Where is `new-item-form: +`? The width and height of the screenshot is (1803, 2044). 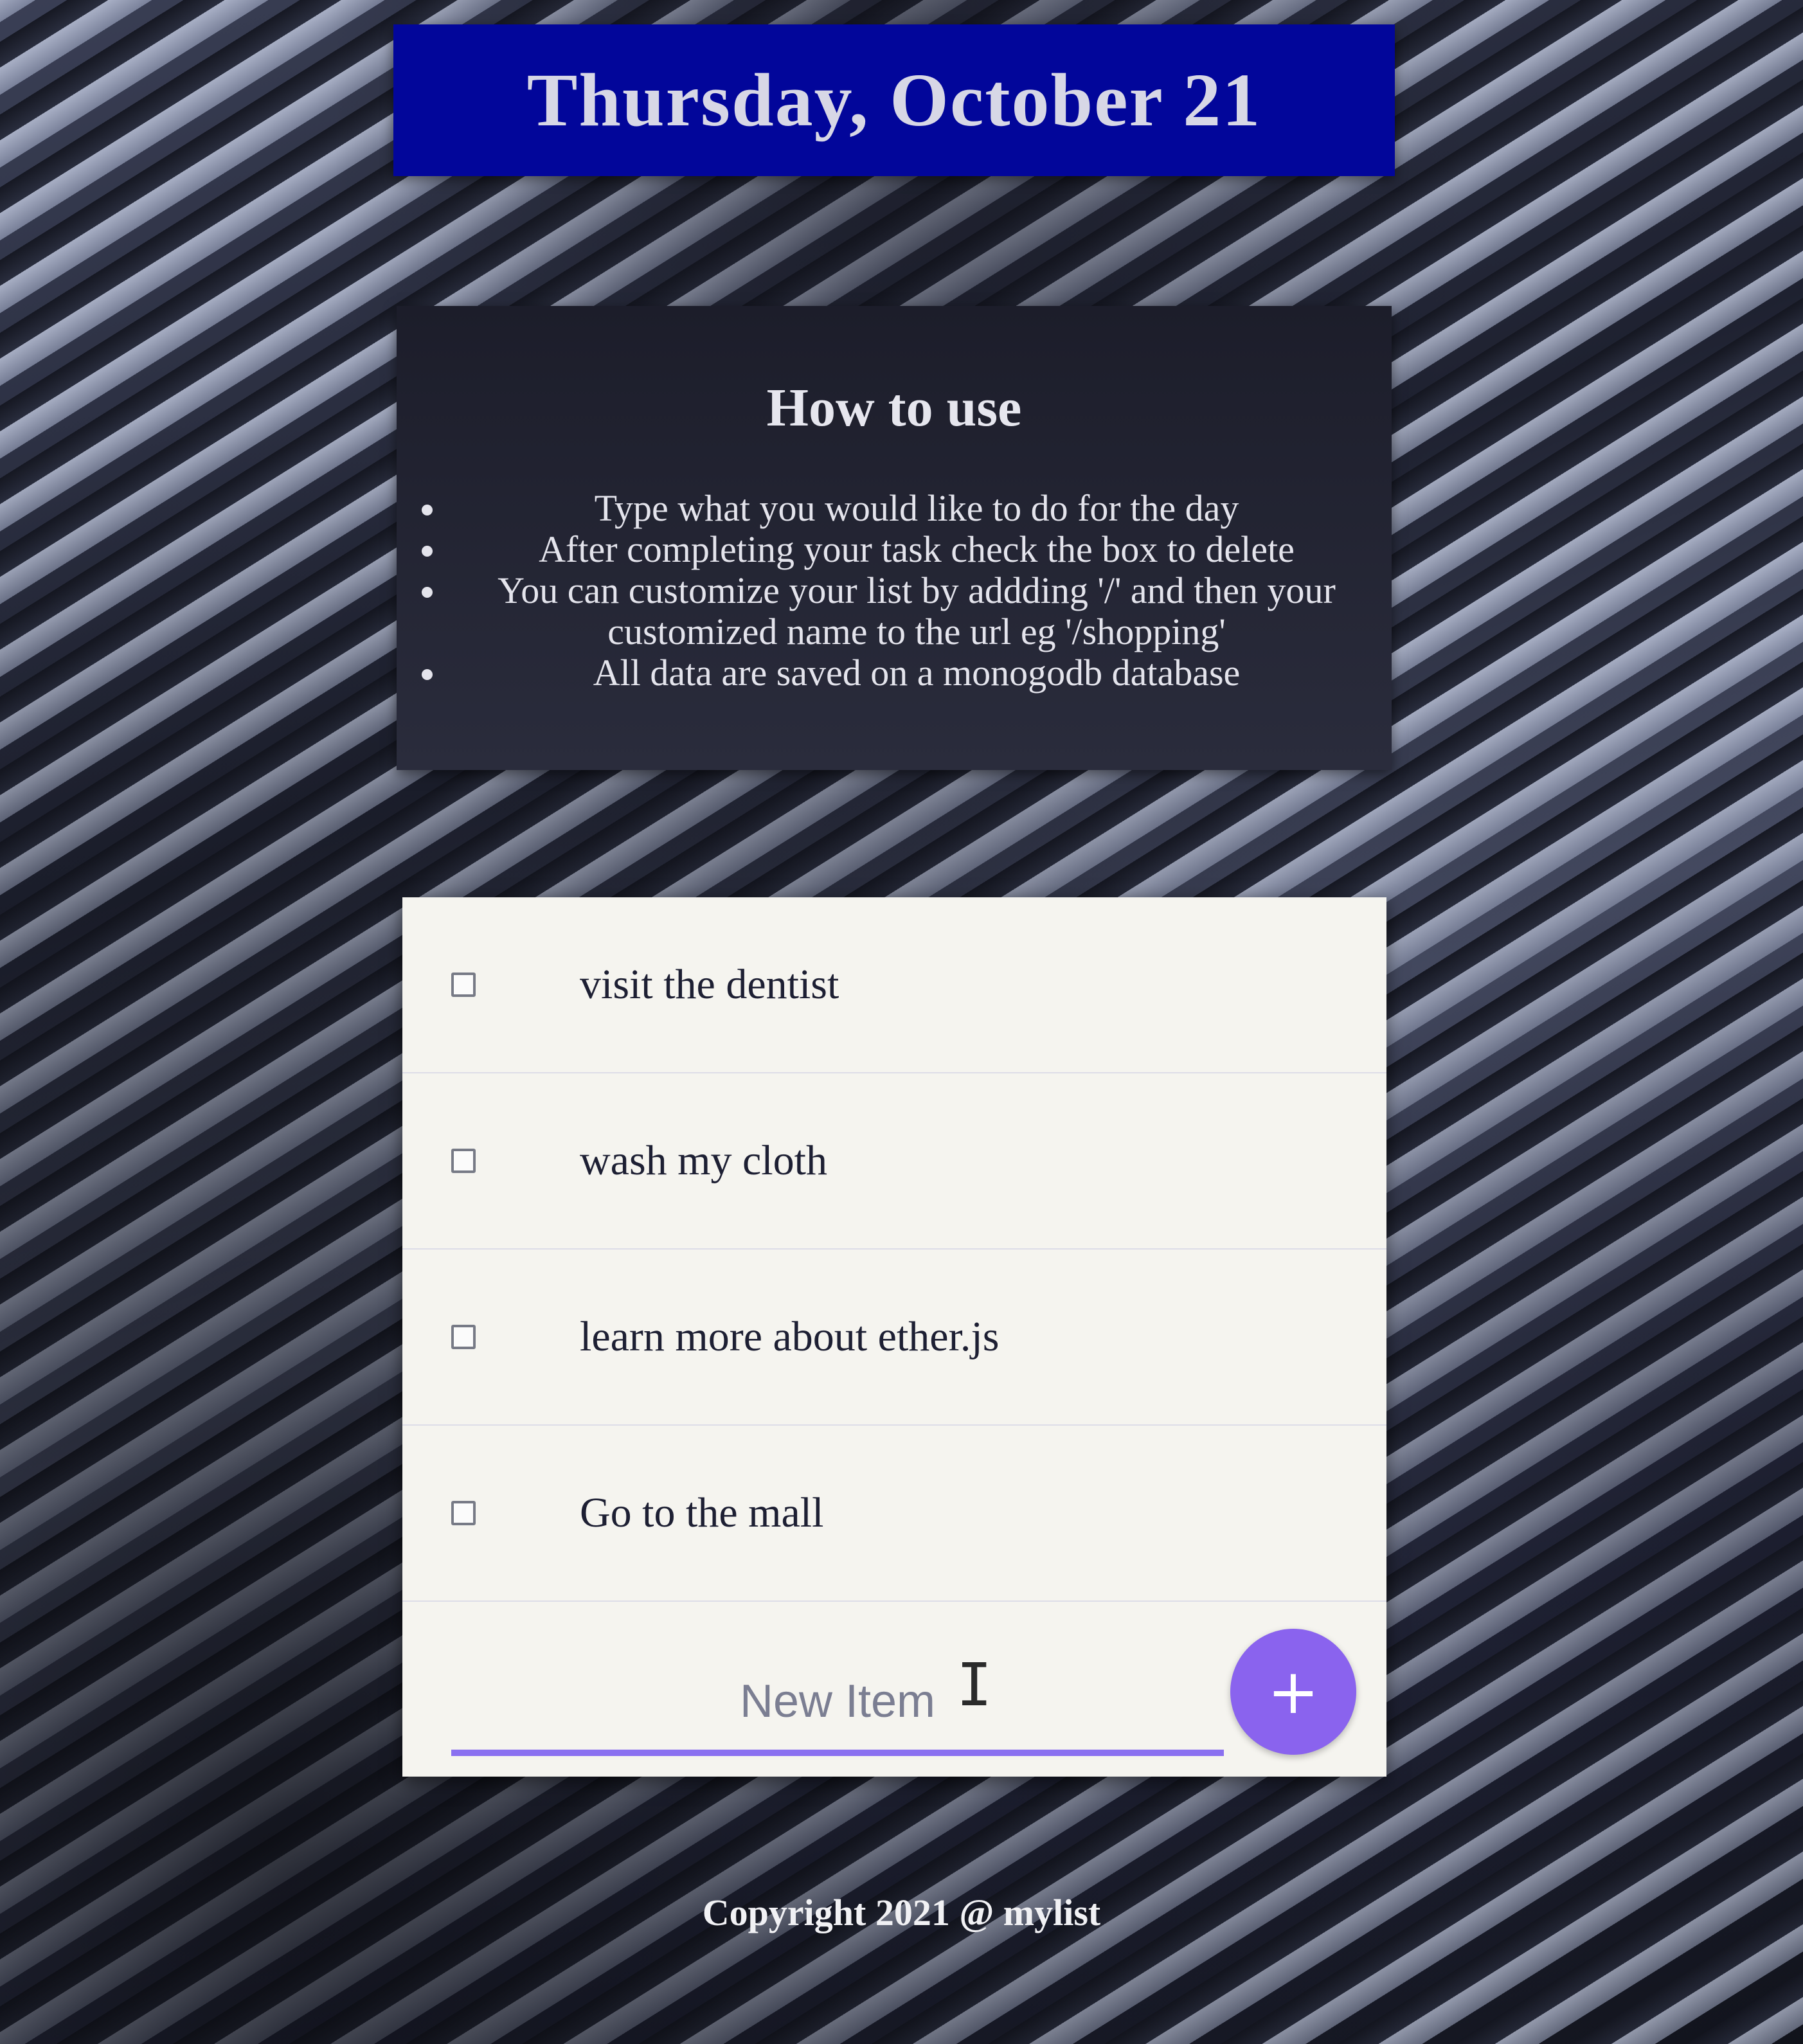
new-item-form: + is located at coordinates (894, 1689).